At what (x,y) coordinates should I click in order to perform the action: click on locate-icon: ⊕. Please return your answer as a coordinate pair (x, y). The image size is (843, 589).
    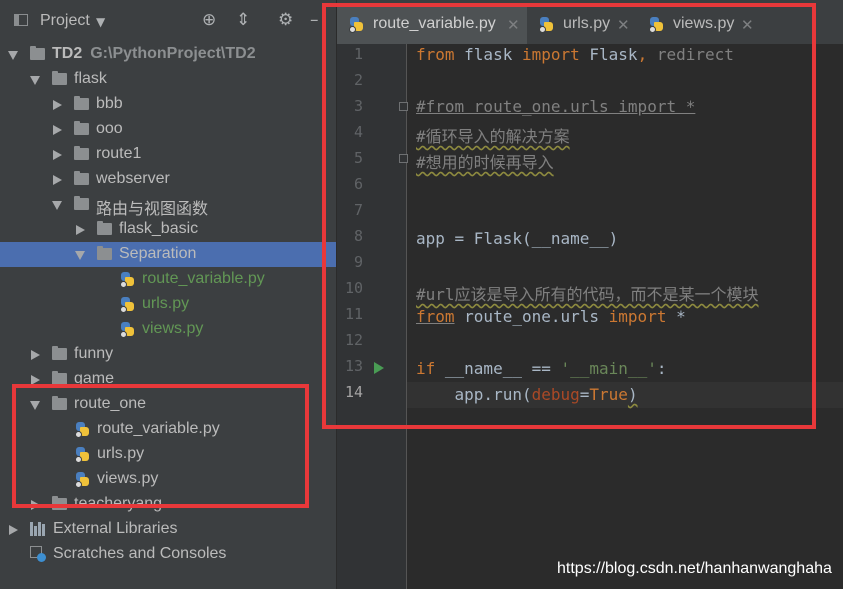
    Looking at the image, I should click on (209, 20).